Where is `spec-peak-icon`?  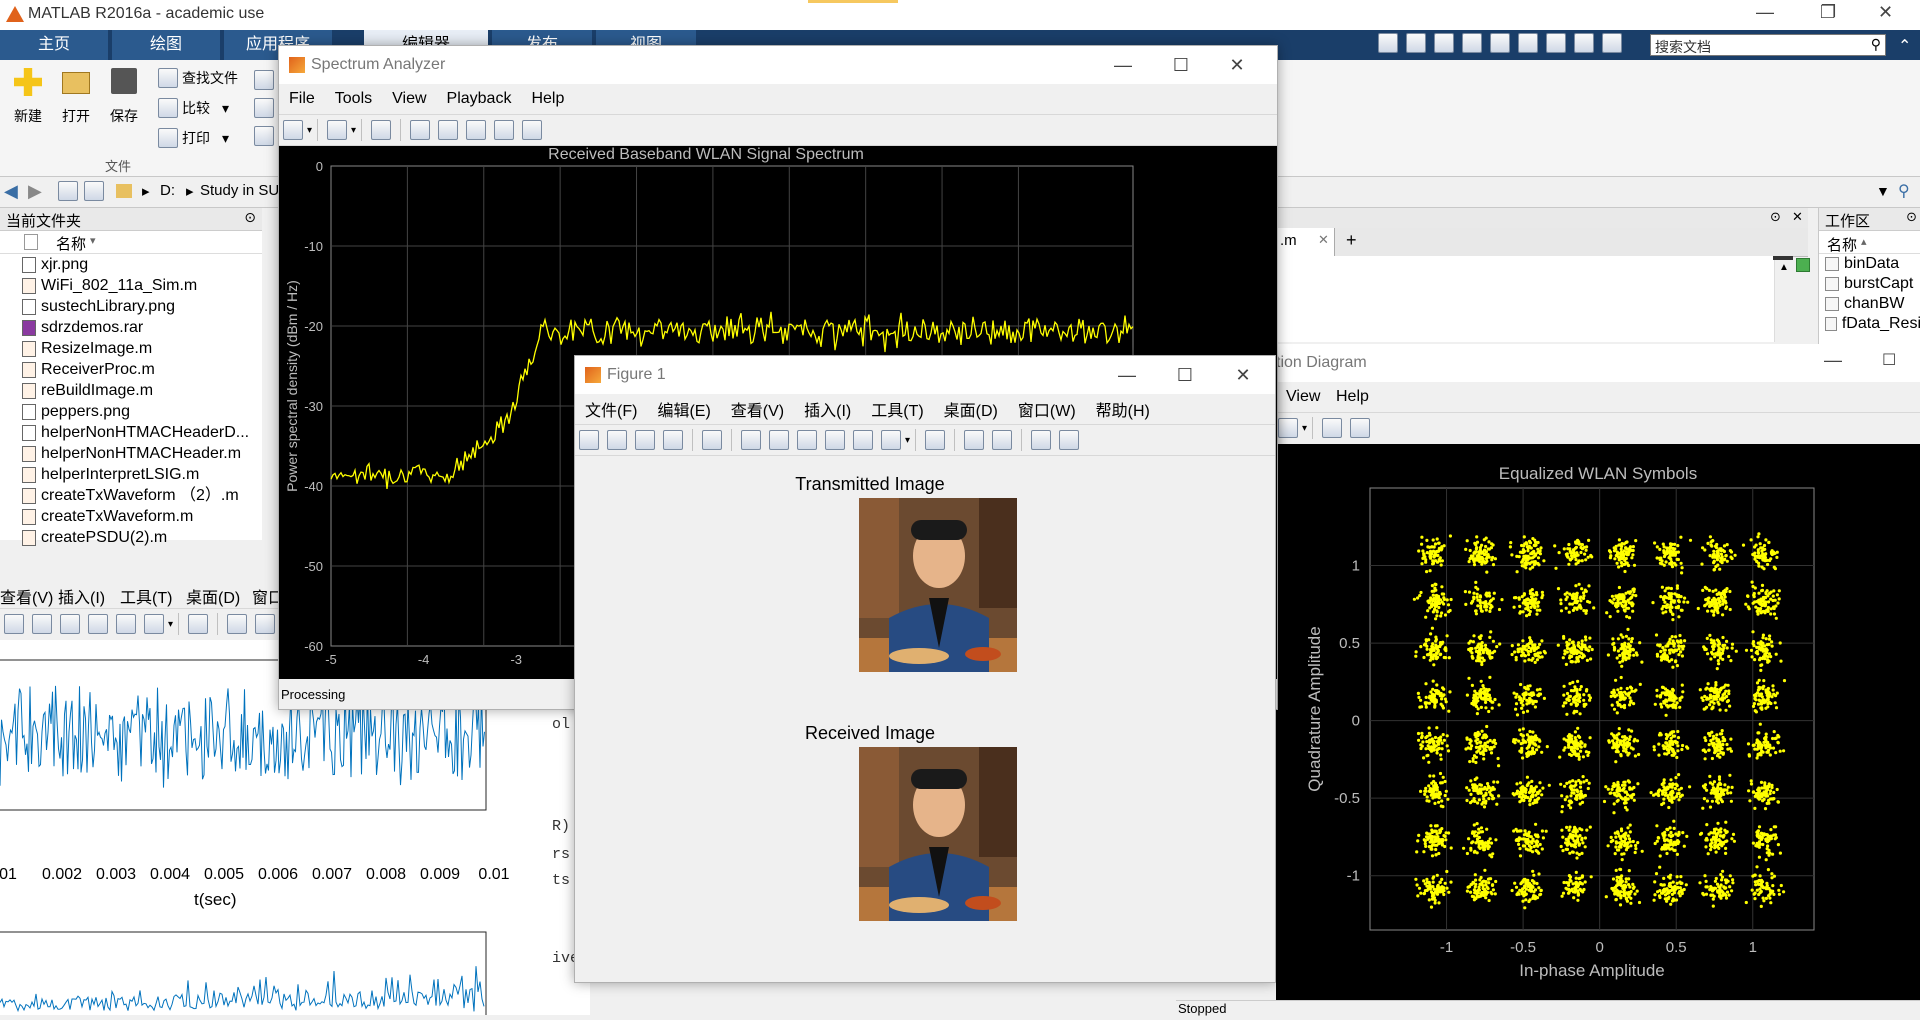 spec-peak-icon is located at coordinates (476, 130).